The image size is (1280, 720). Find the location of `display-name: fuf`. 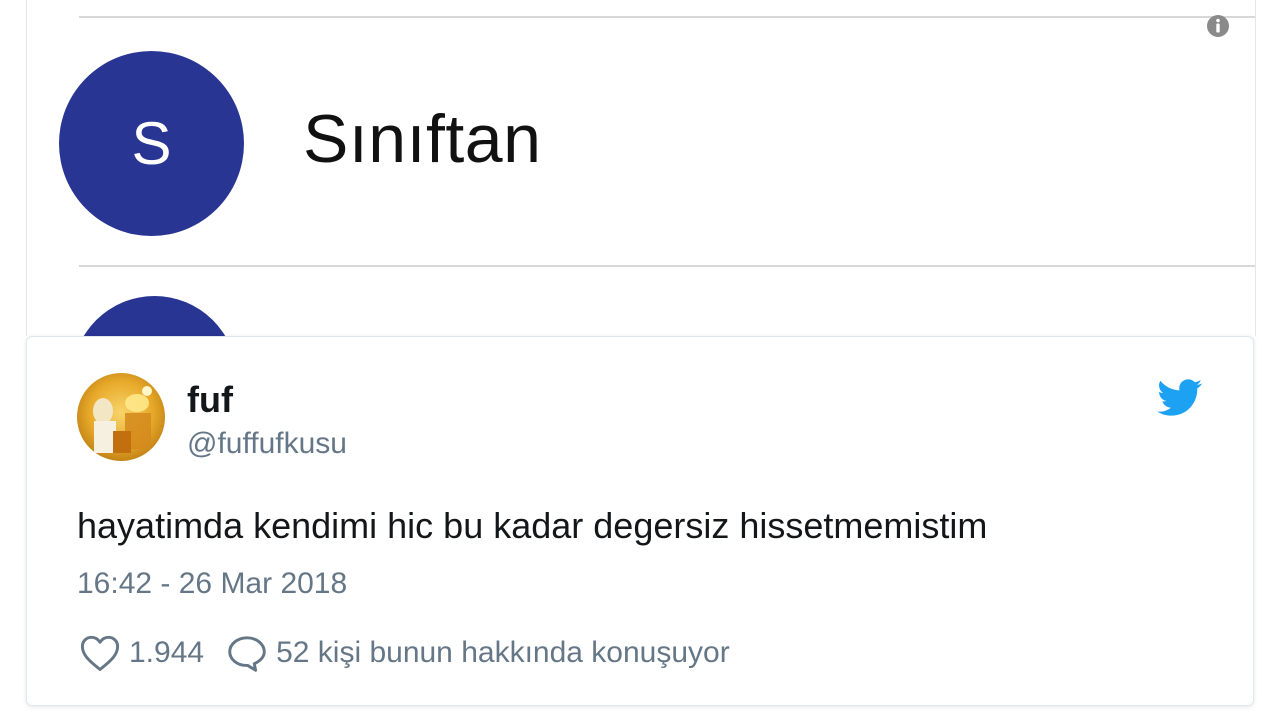

display-name: fuf is located at coordinates (210, 400).